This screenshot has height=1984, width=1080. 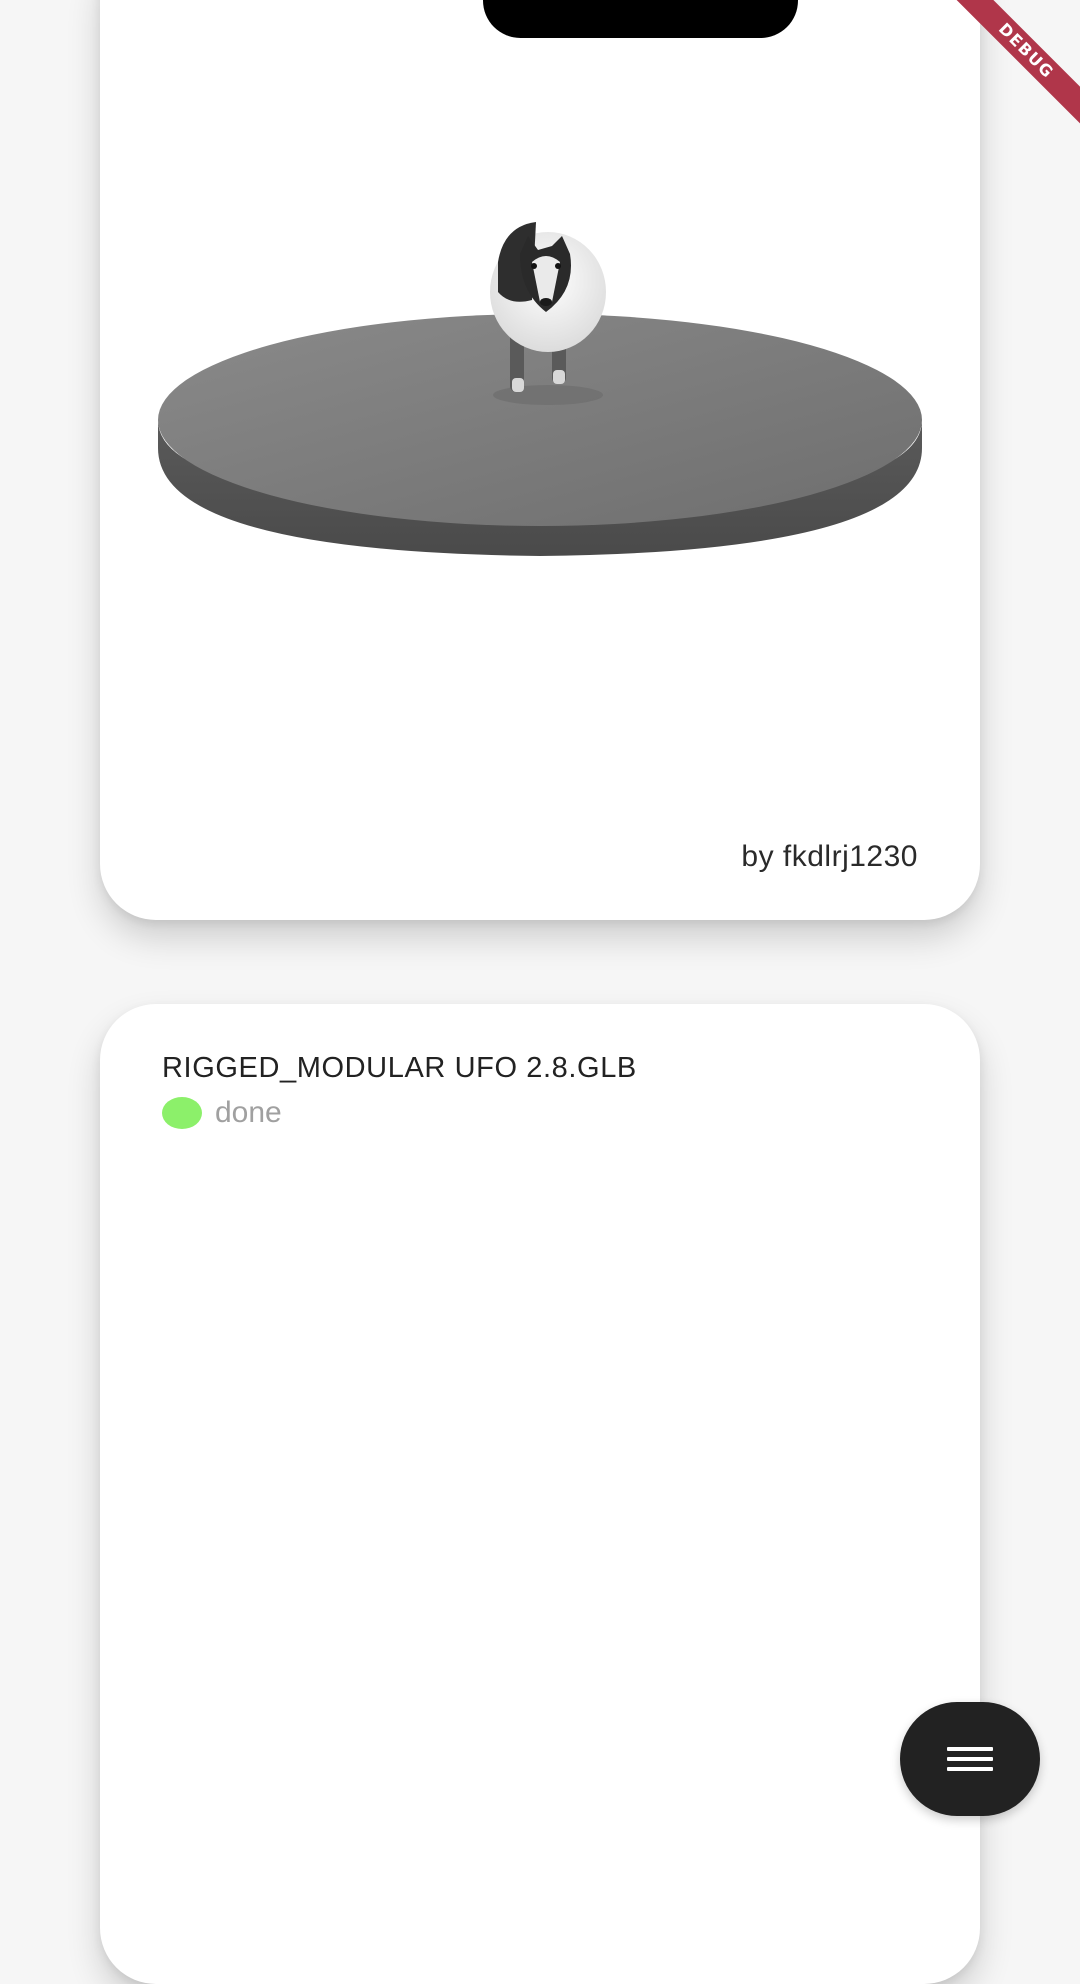 I want to click on status-row: done, so click(x=222, y=1113).